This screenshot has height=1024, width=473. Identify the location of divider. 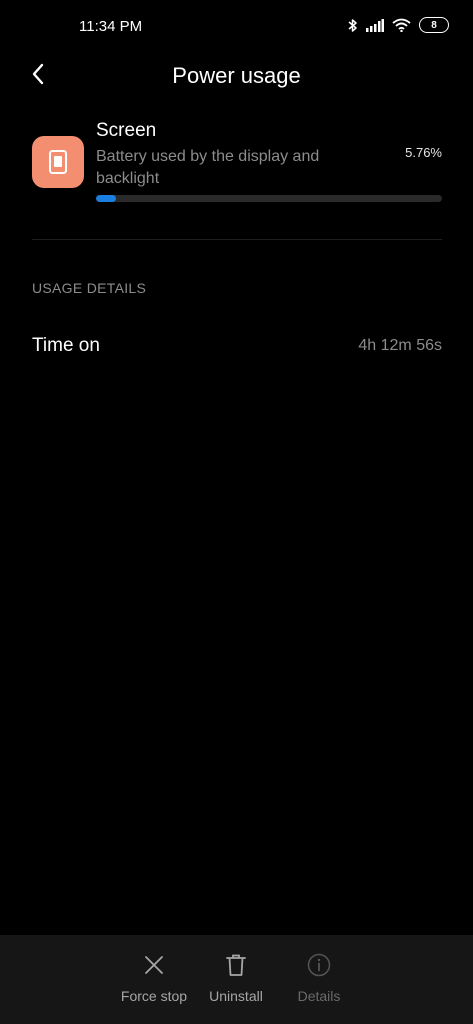
(237, 239).